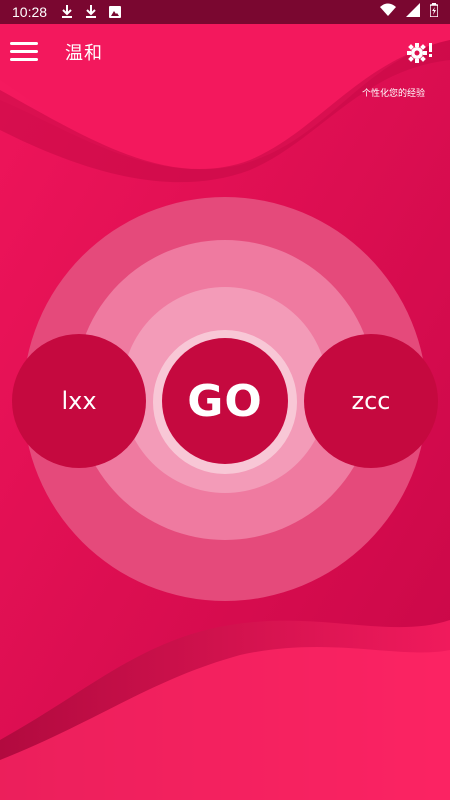 The image size is (450, 800). I want to click on signal-icon, so click(413, 12).